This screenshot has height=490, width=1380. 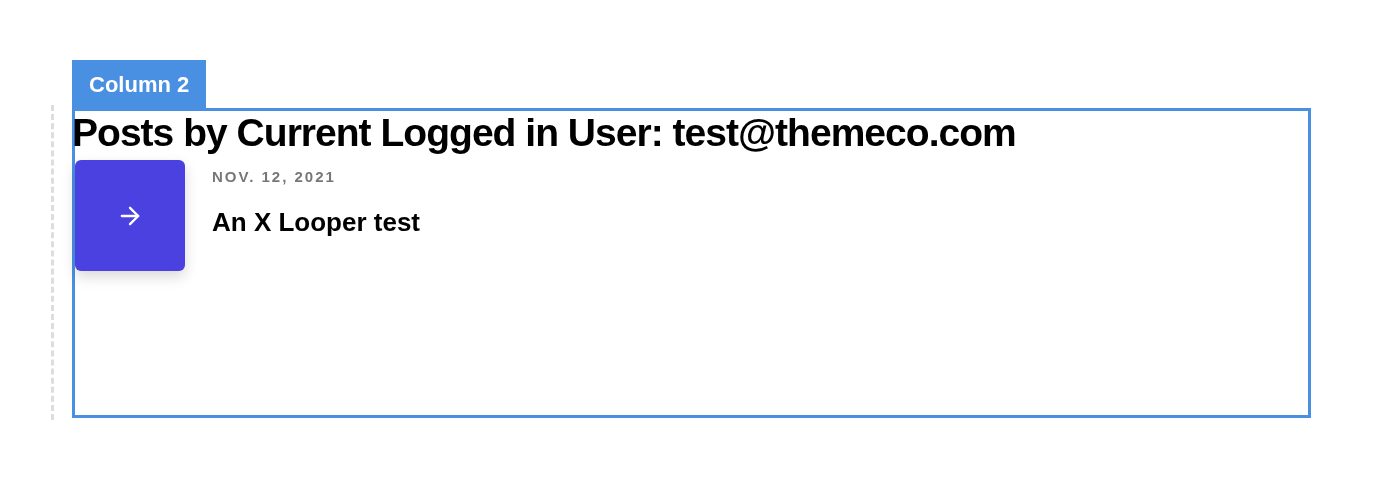 What do you see at coordinates (130, 215) in the screenshot?
I see `arrow-button` at bounding box center [130, 215].